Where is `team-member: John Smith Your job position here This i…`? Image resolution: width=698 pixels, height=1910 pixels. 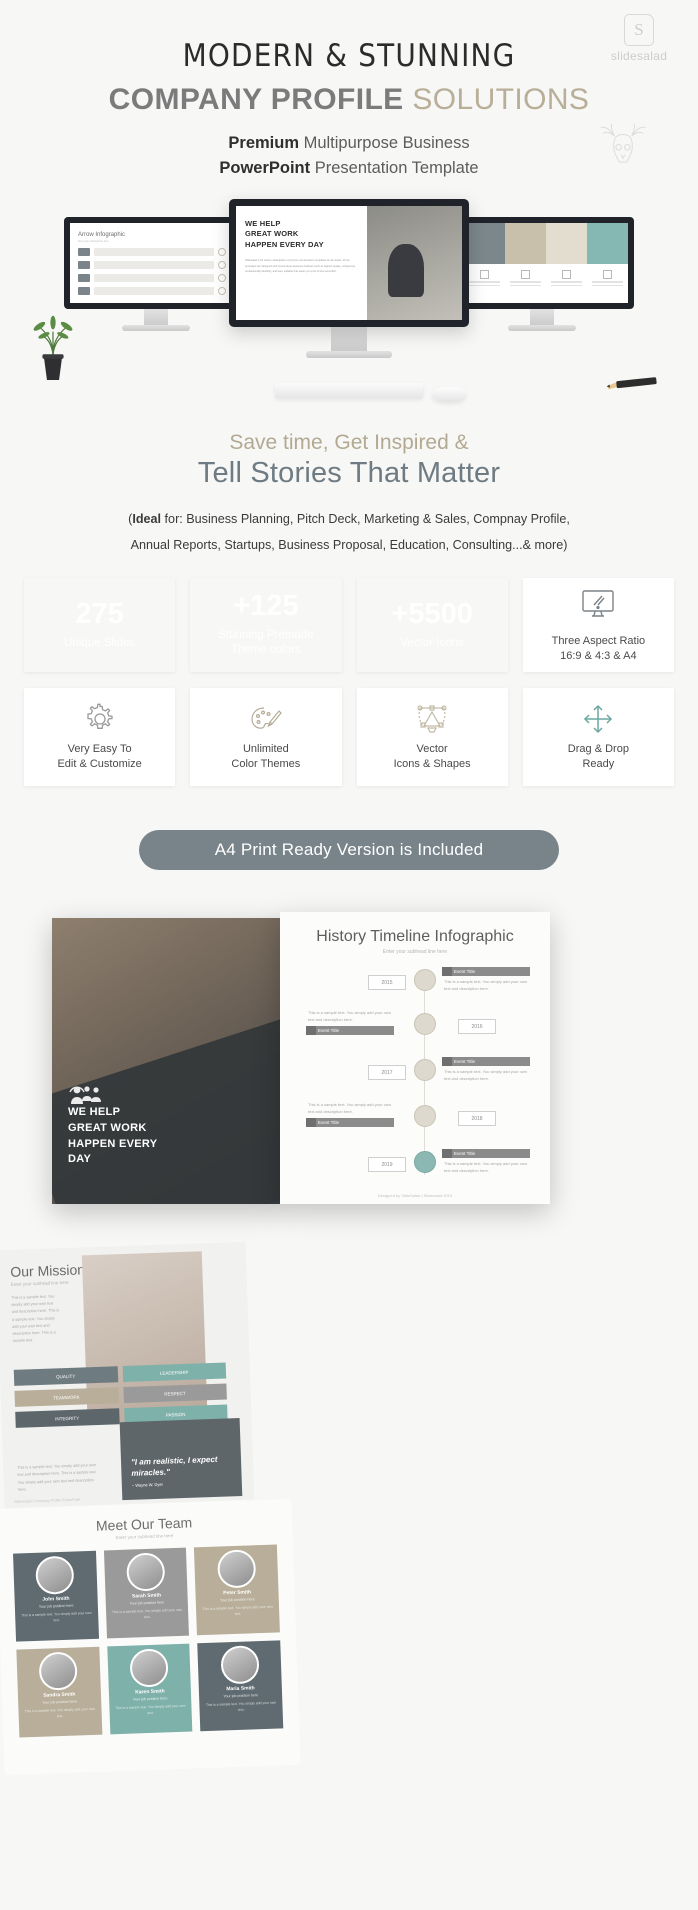
team-member: John Smith Your job position here This i… is located at coordinates (56, 1596).